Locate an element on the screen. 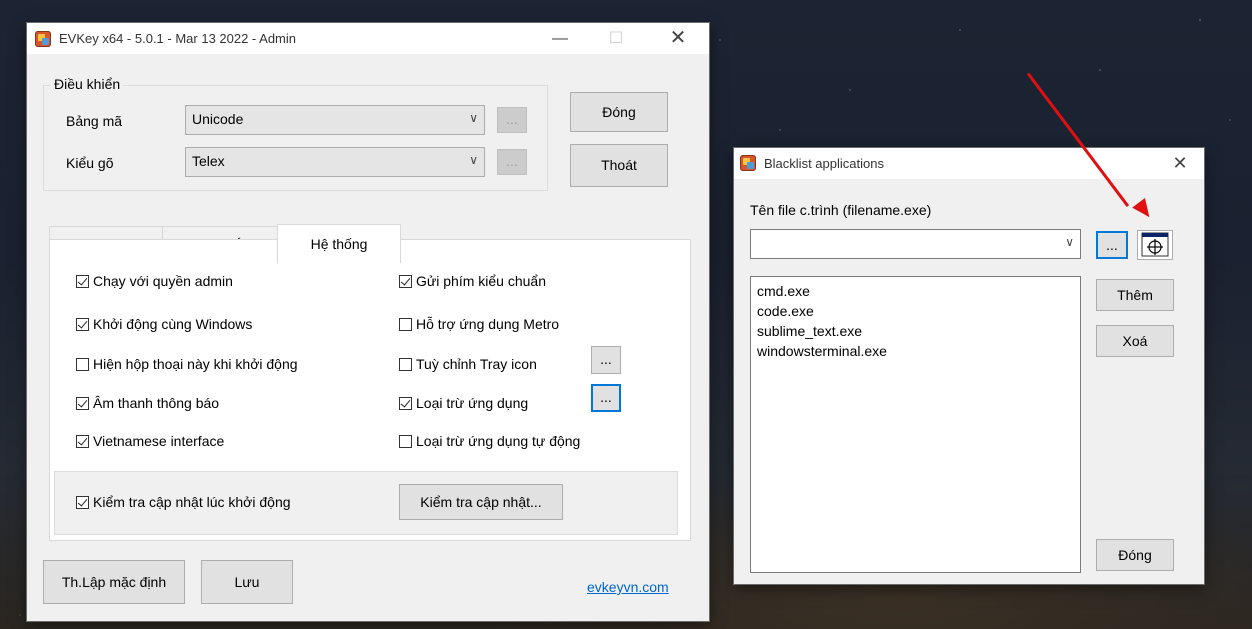 The width and height of the screenshot is (1252, 629). dialog-title: Blacklist applications is located at coordinates (824, 163).